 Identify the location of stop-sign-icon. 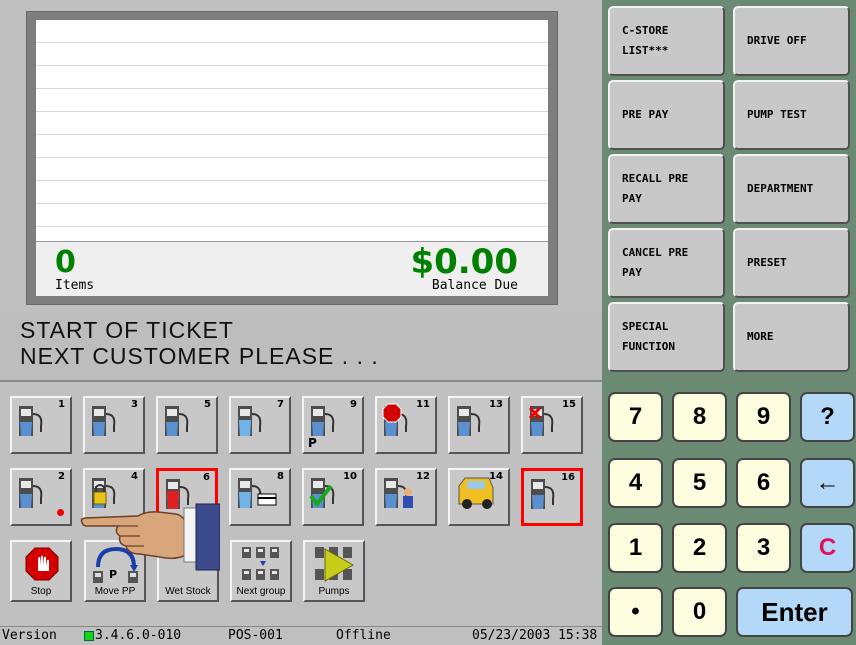
(42, 564).